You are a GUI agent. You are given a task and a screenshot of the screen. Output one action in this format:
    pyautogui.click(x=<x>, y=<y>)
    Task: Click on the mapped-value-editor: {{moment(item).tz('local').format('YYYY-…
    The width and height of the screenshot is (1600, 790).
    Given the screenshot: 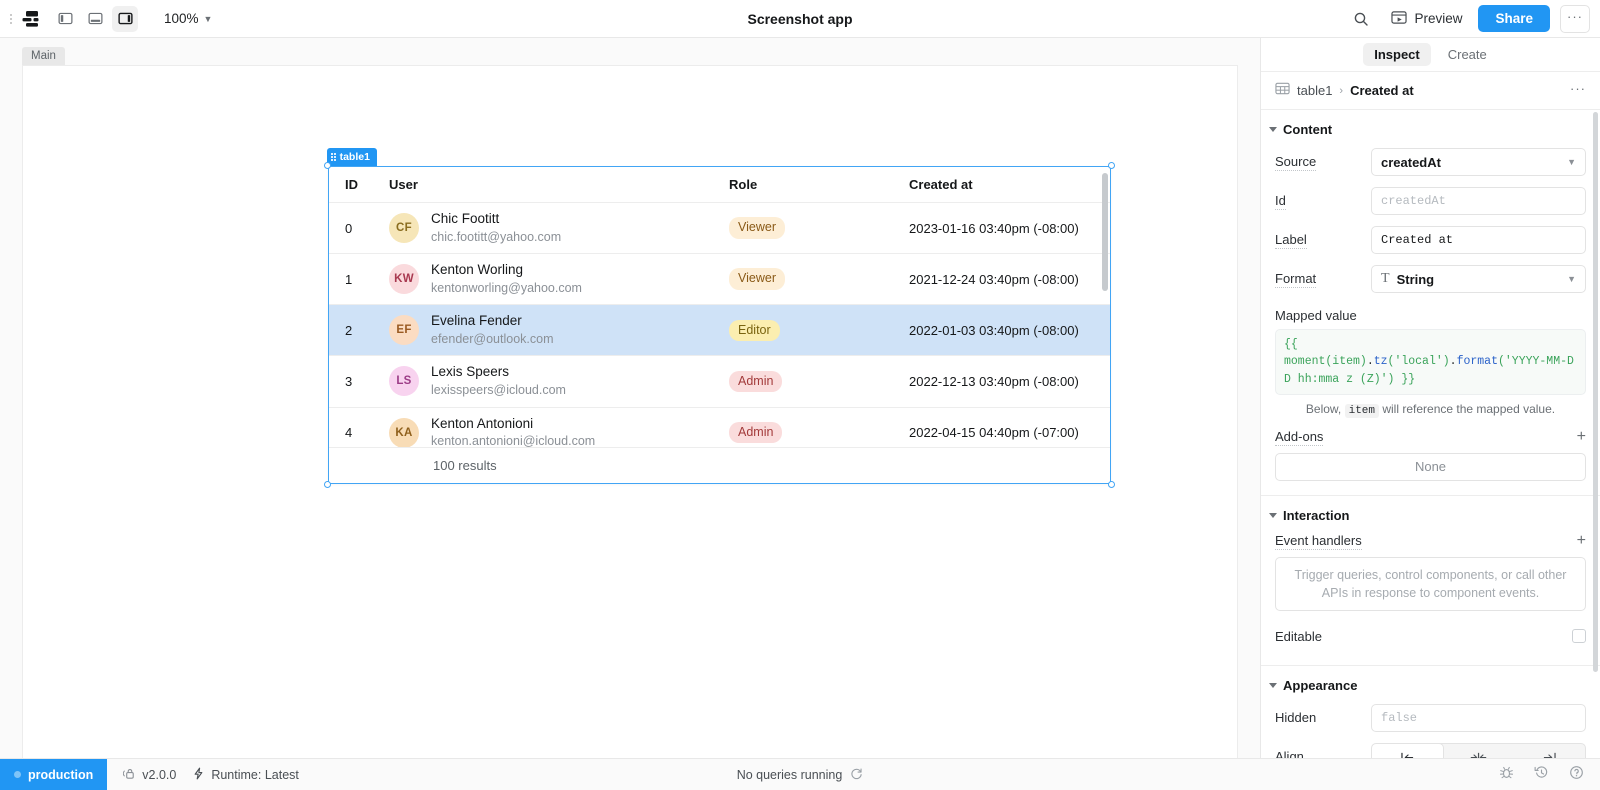 What is the action you would take?
    pyautogui.click(x=1430, y=362)
    